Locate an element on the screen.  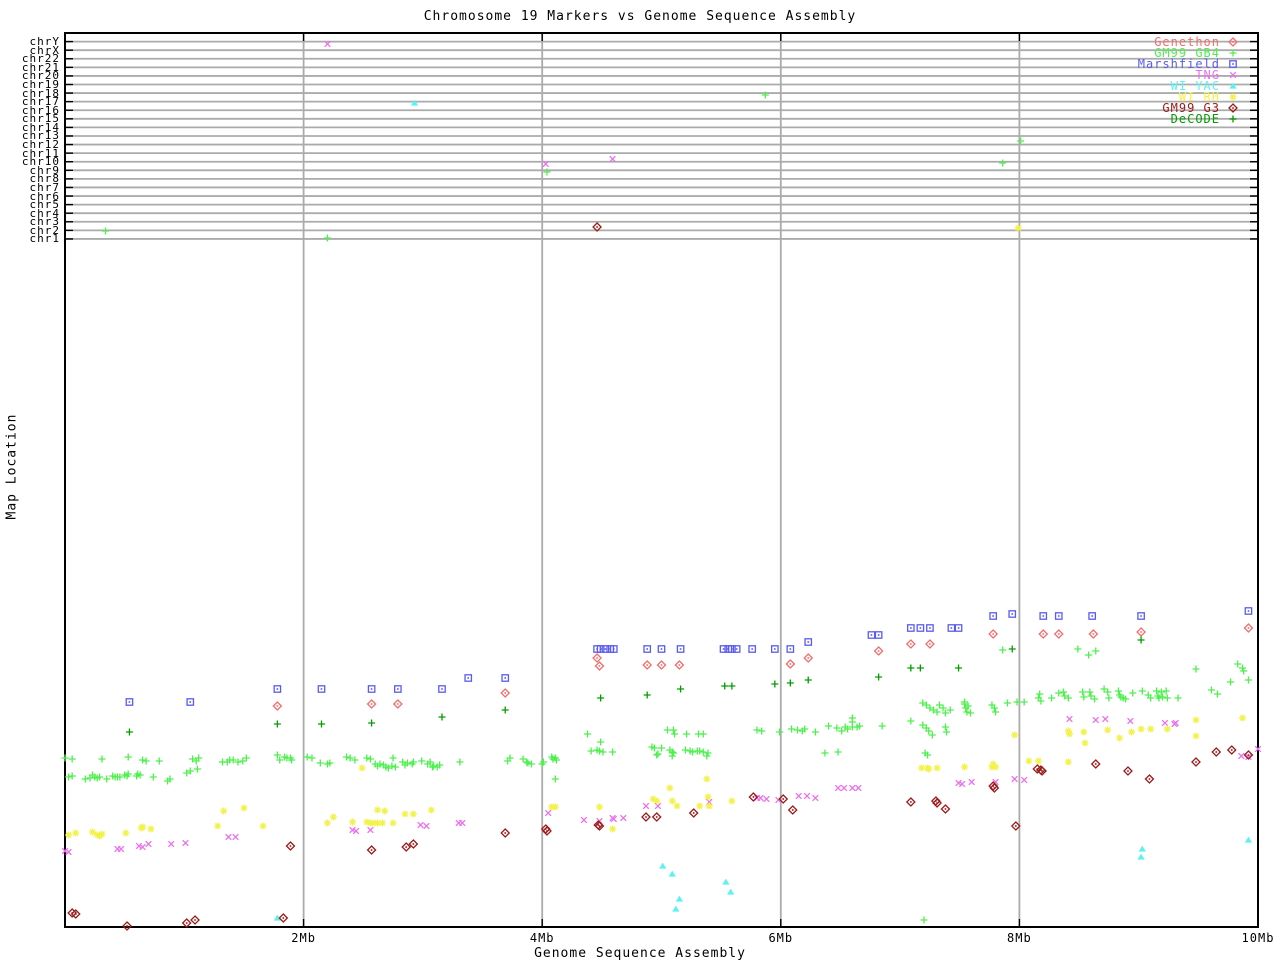
x-tick-label-10Mb: 10Mb is located at coordinates (1258, 938).